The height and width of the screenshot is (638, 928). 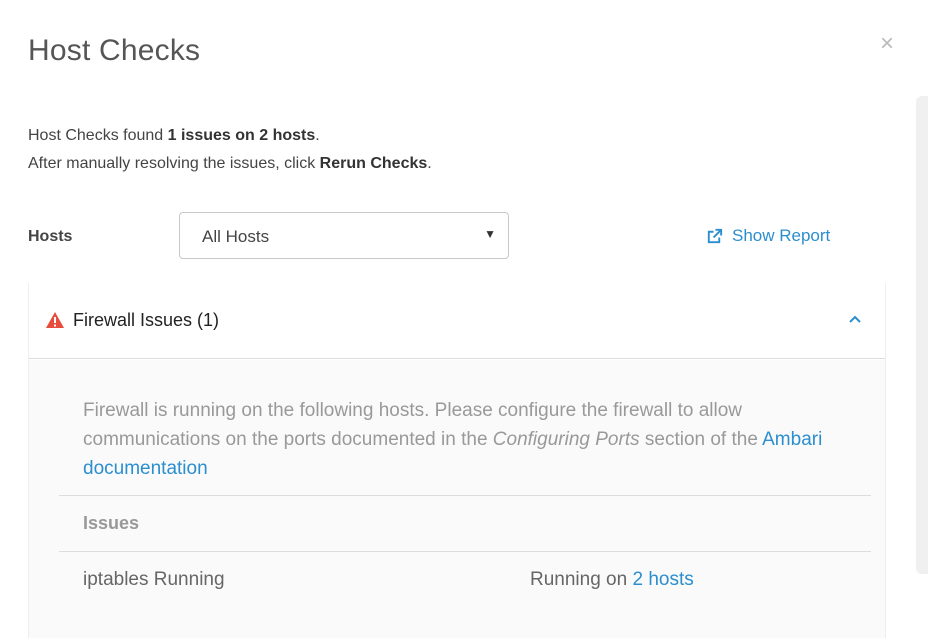 What do you see at coordinates (701, 439) in the screenshot?
I see `desc-text-2: section of the` at bounding box center [701, 439].